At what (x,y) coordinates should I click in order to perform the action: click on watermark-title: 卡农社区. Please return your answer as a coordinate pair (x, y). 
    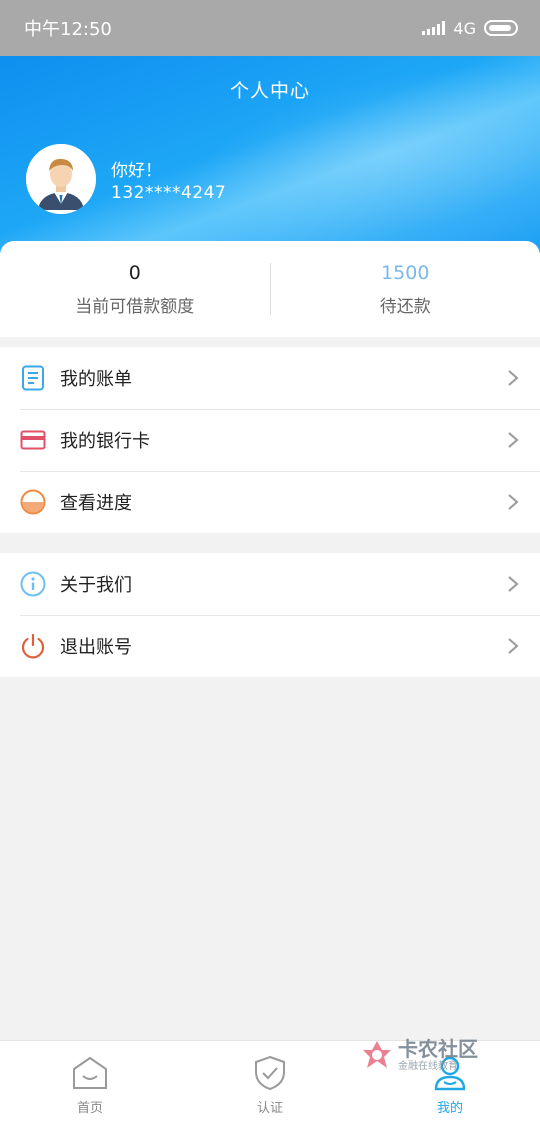
    Looking at the image, I should click on (438, 1048).